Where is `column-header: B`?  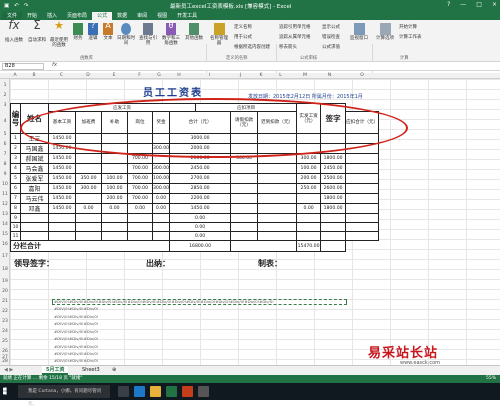 column-header: B is located at coordinates (34, 75).